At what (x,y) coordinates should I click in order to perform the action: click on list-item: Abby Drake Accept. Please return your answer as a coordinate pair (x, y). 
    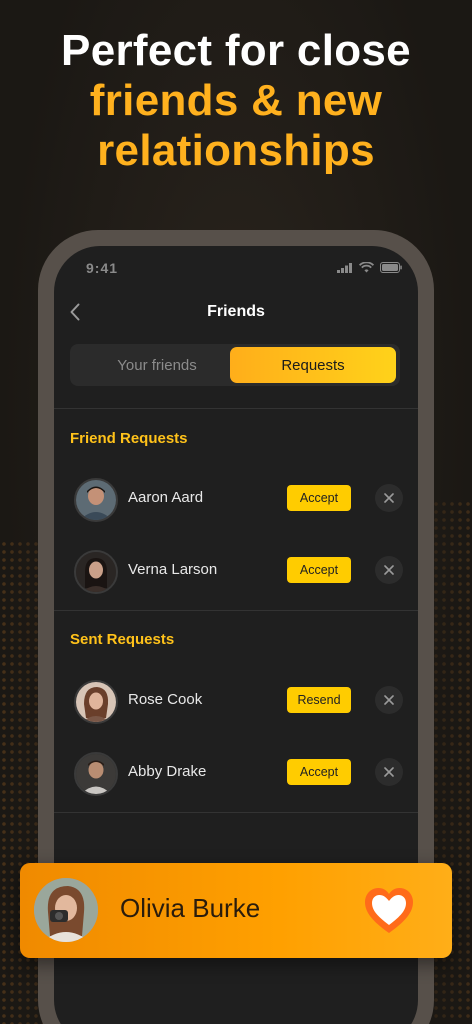
    Looking at the image, I should click on (236, 772).